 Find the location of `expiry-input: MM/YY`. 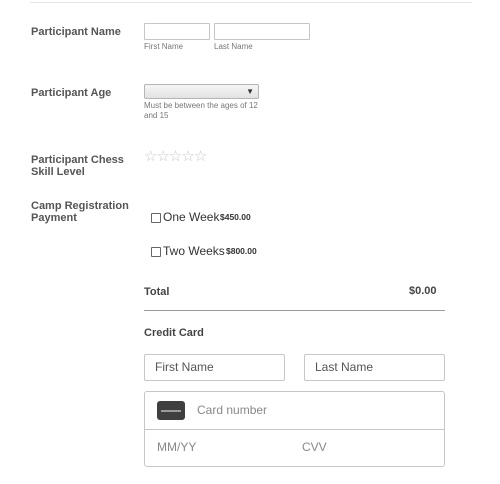

expiry-input: MM/YY is located at coordinates (176, 447).